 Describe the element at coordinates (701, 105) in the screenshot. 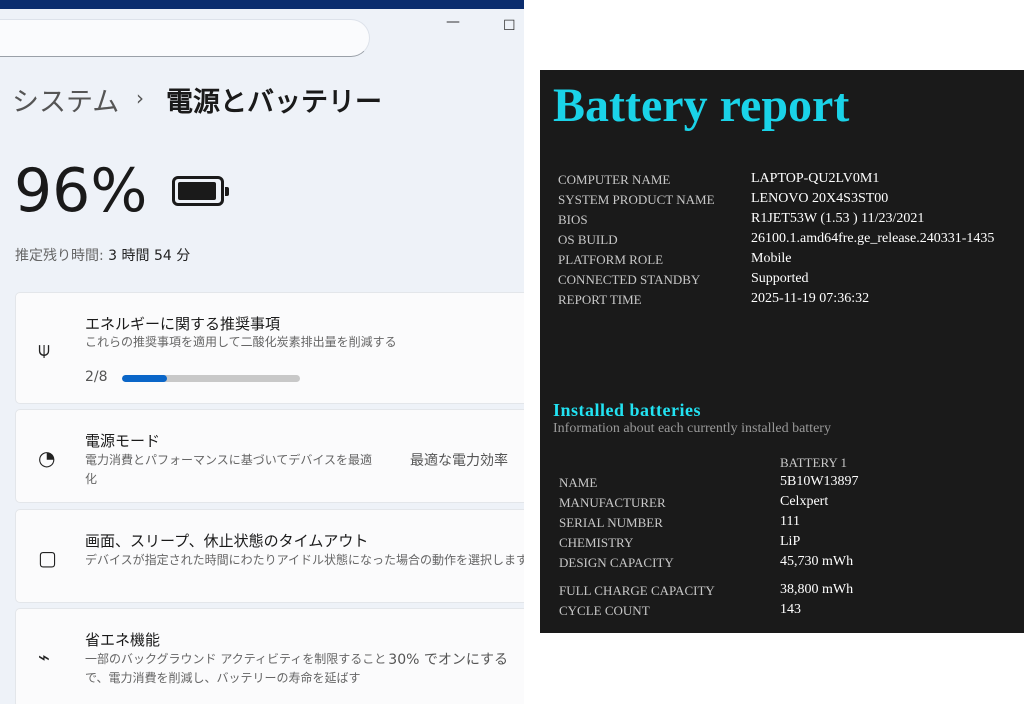

I see `report-title: Battery report` at that location.